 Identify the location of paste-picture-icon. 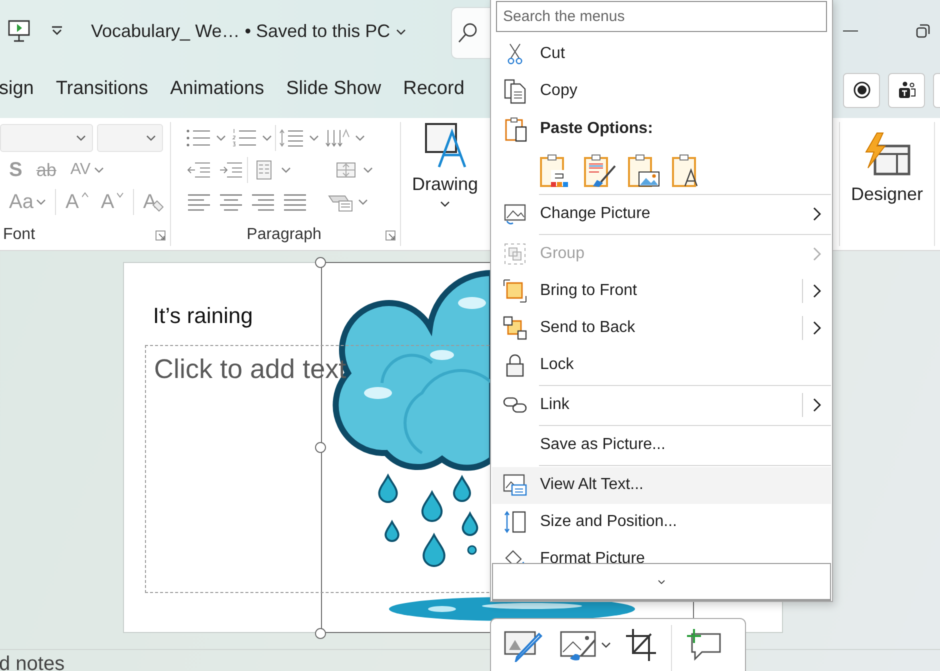
(644, 171).